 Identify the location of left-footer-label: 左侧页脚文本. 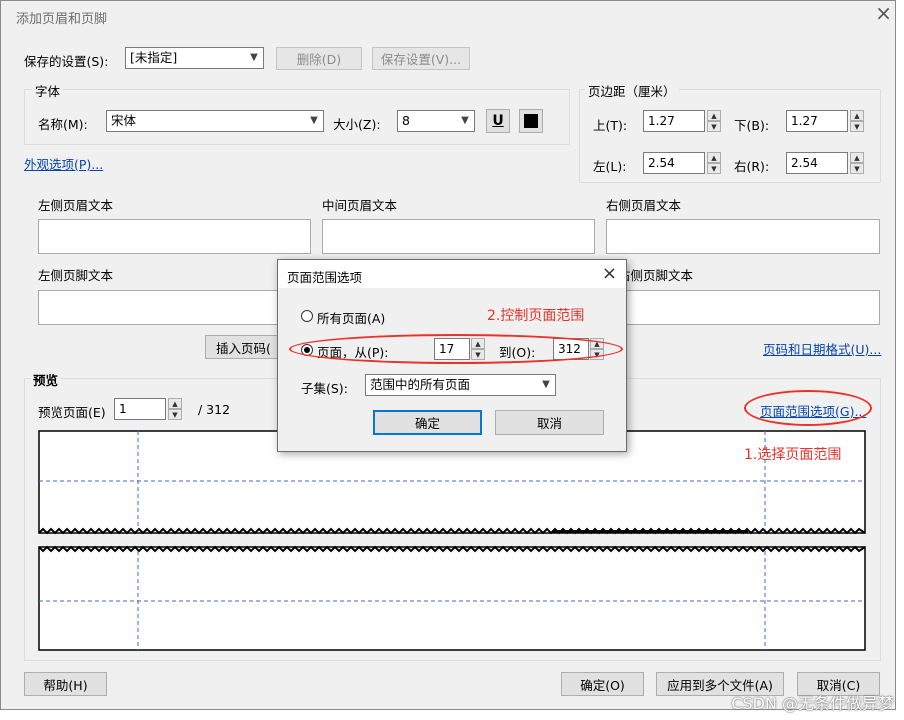
(76, 275).